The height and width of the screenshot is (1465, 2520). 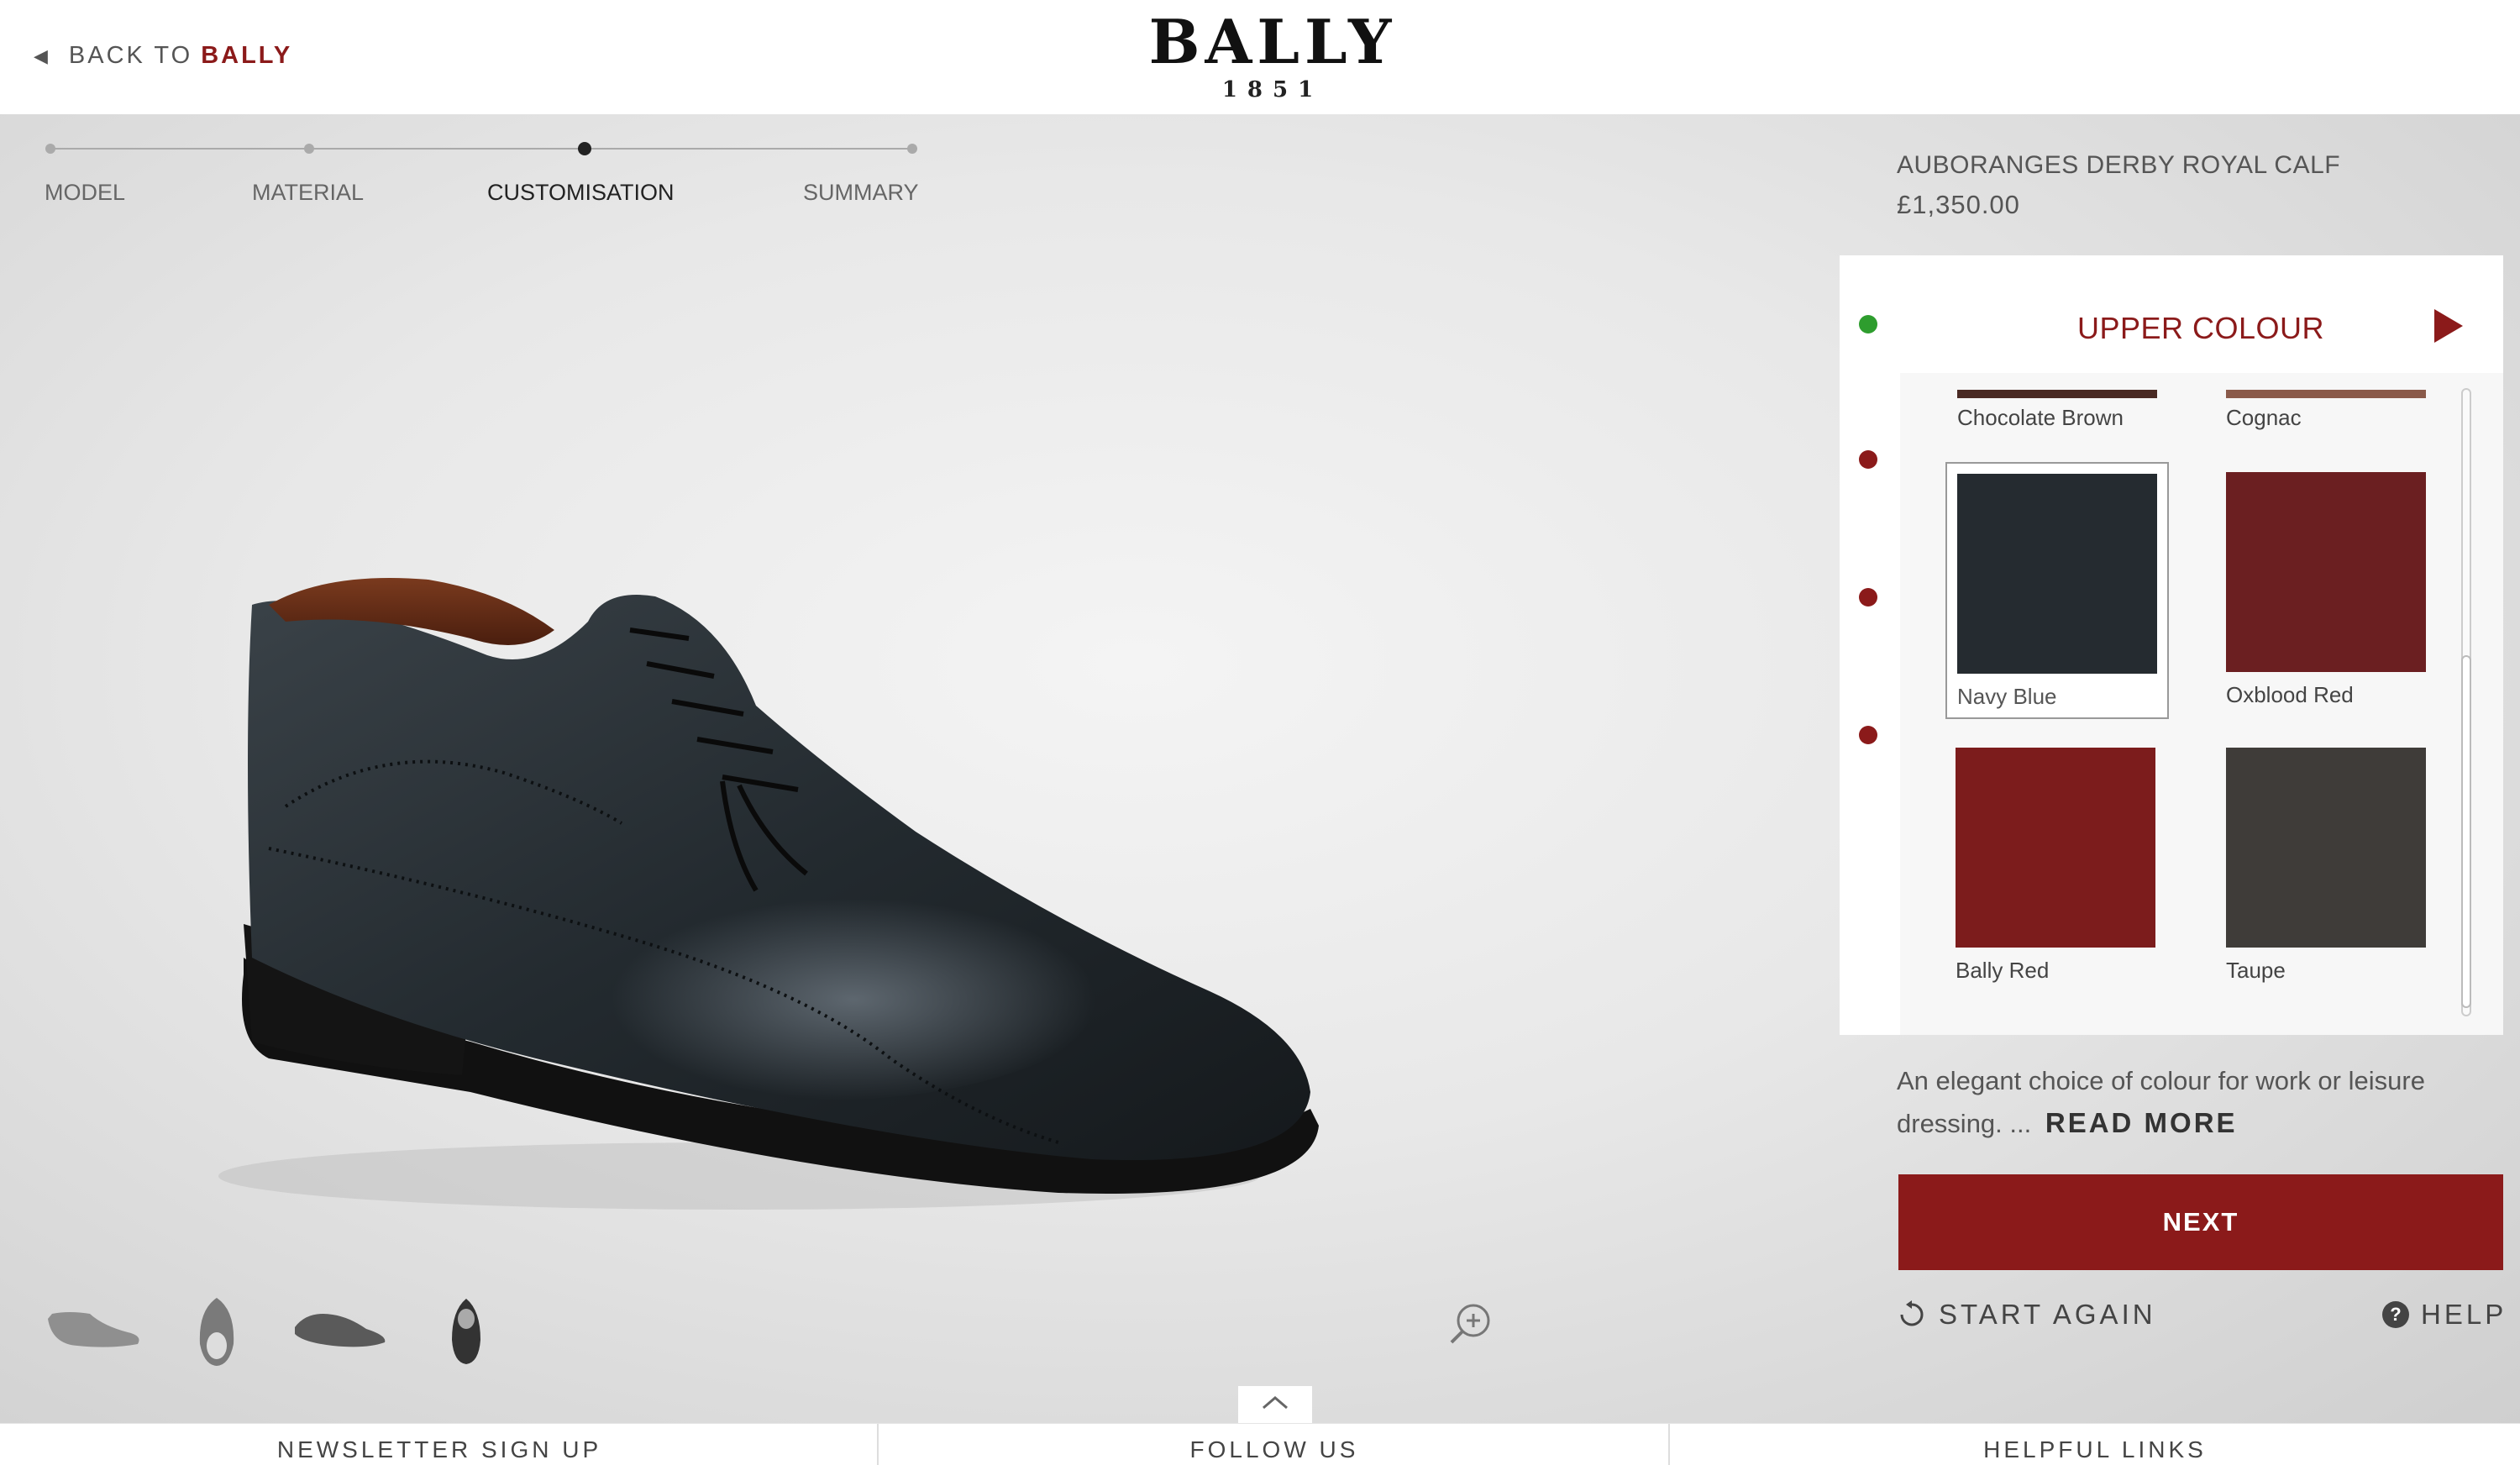 What do you see at coordinates (1868, 324) in the screenshot?
I see `option-status-complete-dot` at bounding box center [1868, 324].